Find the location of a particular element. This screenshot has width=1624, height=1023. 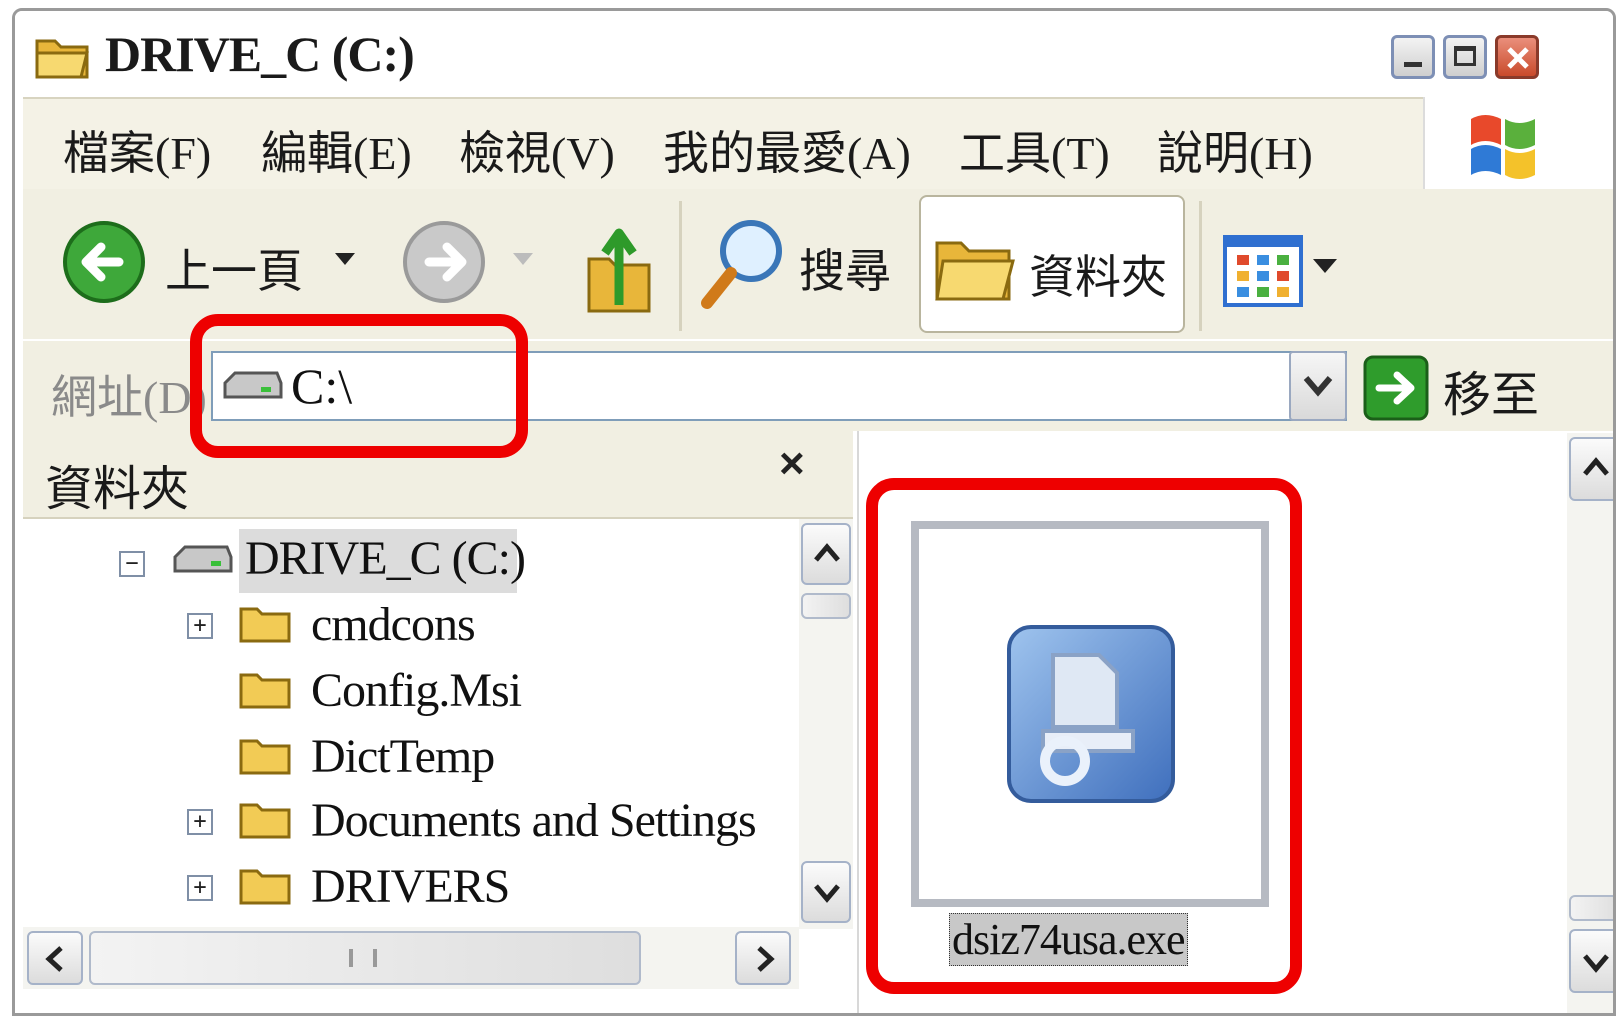

tree-item: DictTemp is located at coordinates (403, 756).